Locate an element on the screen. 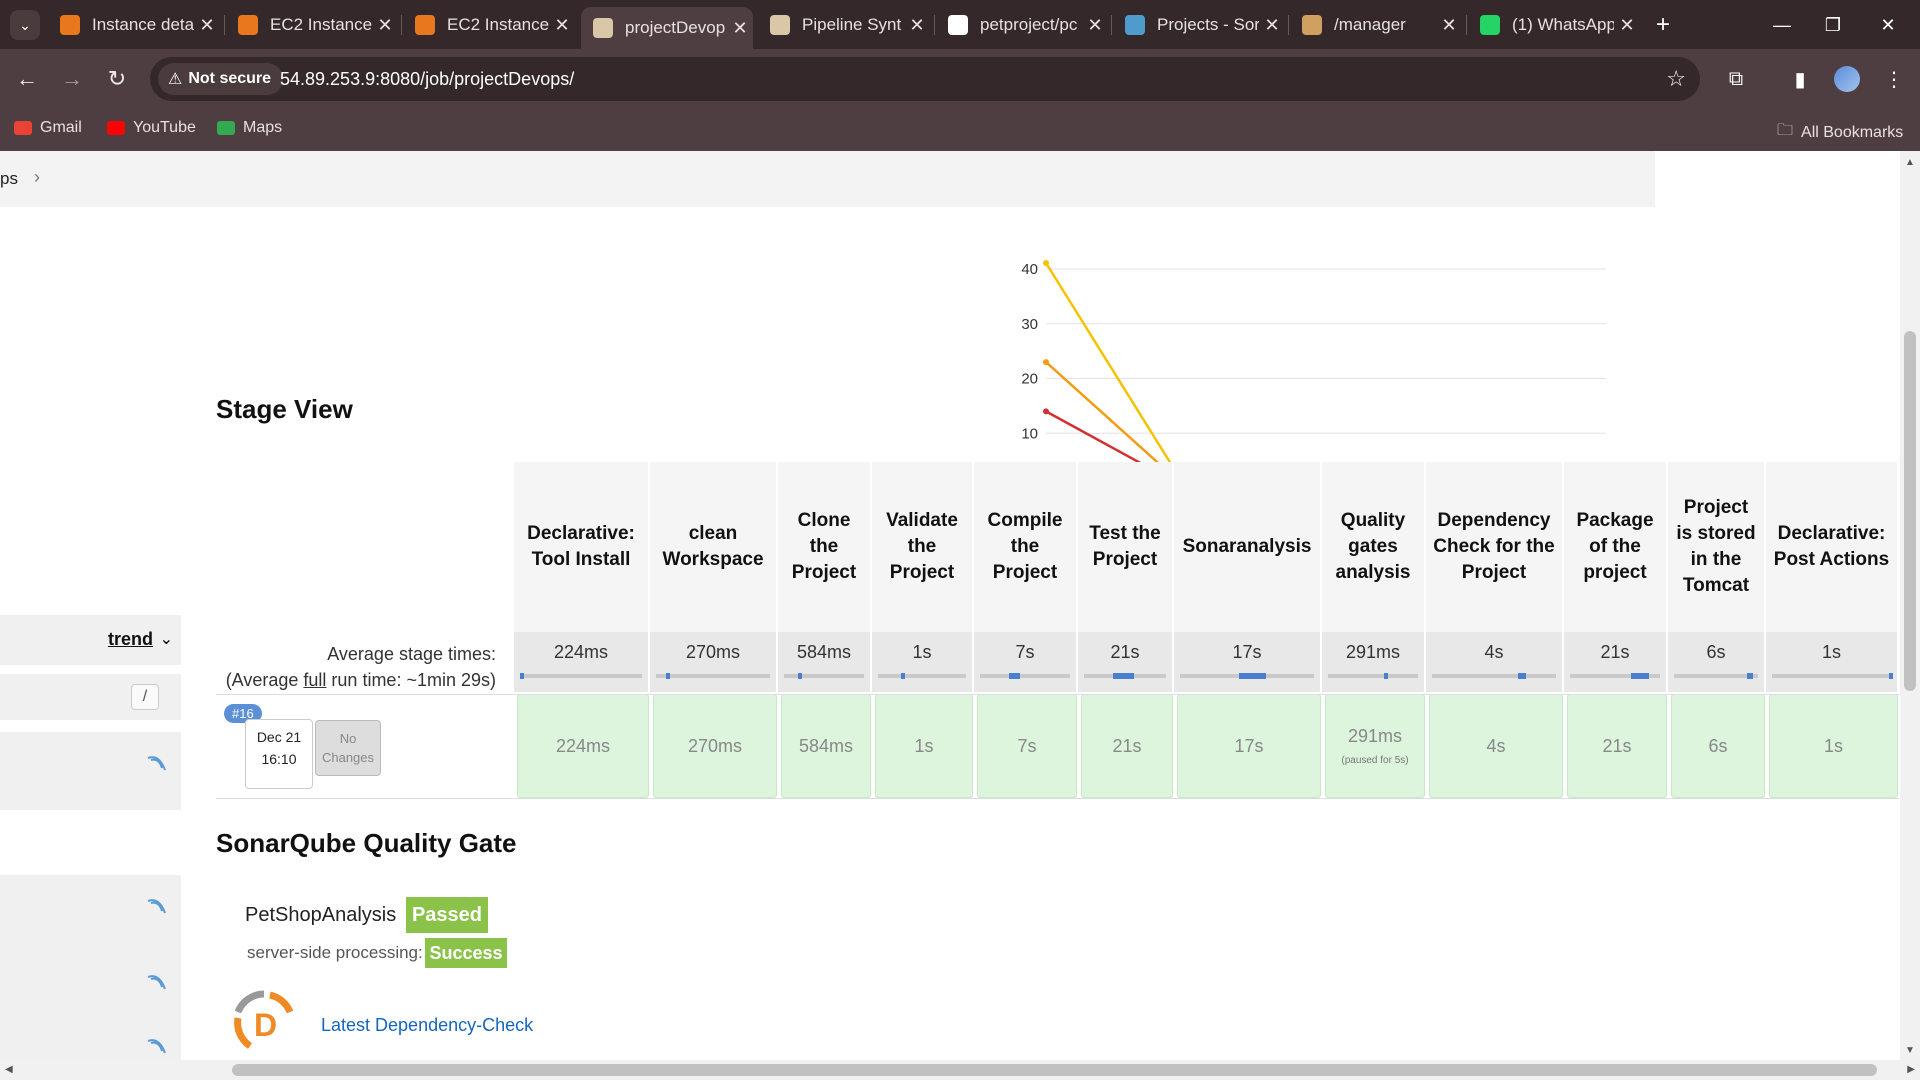 The width and height of the screenshot is (1920, 1080). close-window-button: ✕ is located at coordinates (1888, 25).